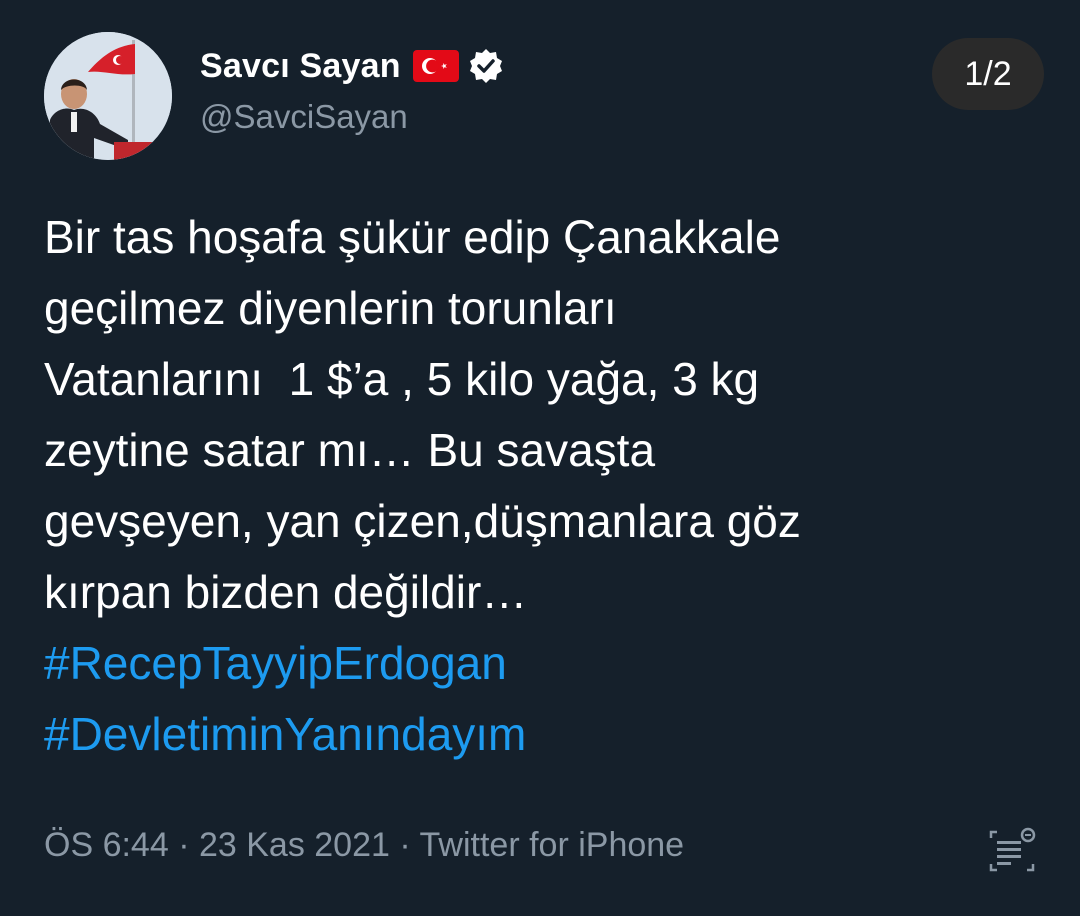 The image size is (1080, 916). Describe the element at coordinates (330, 308) in the screenshot. I see `tweet-text-line: geçilmez diyenlerin torunları` at that location.